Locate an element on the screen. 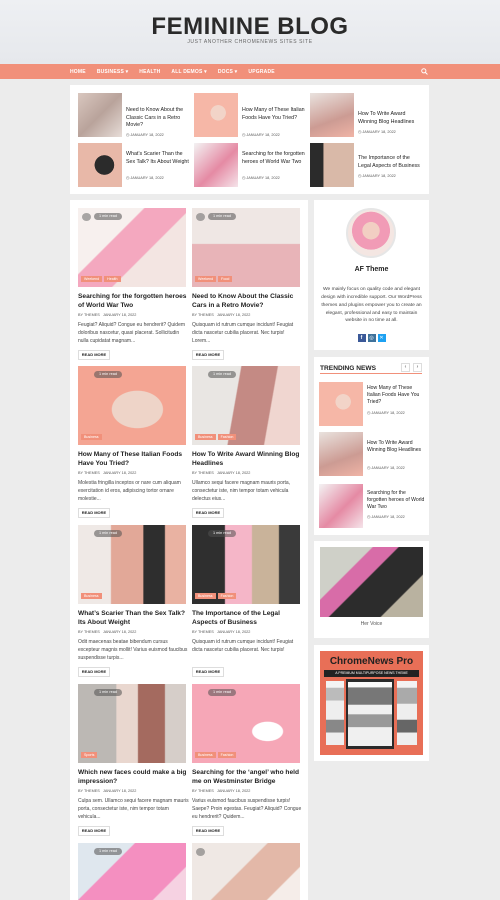 The image size is (500, 900). category-tag: Health is located at coordinates (112, 279).